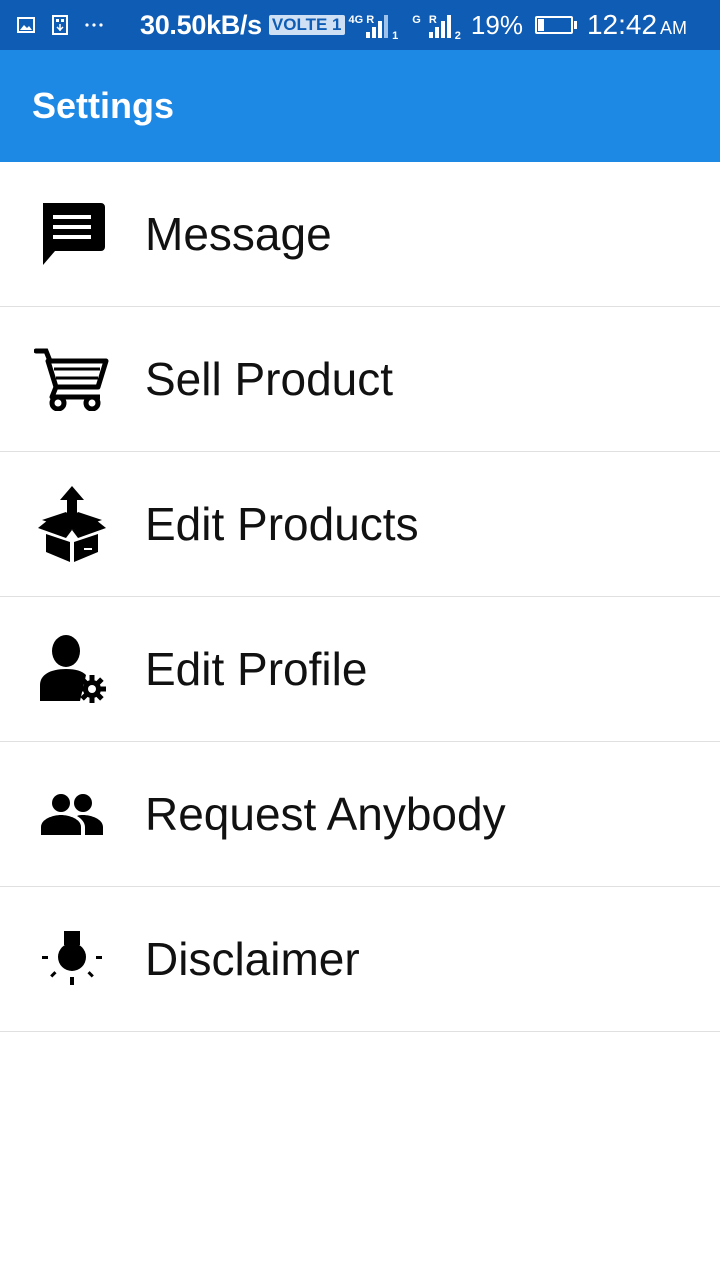 The height and width of the screenshot is (1280, 720). What do you see at coordinates (72, 379) in the screenshot?
I see `shopping-cart-icon` at bounding box center [72, 379].